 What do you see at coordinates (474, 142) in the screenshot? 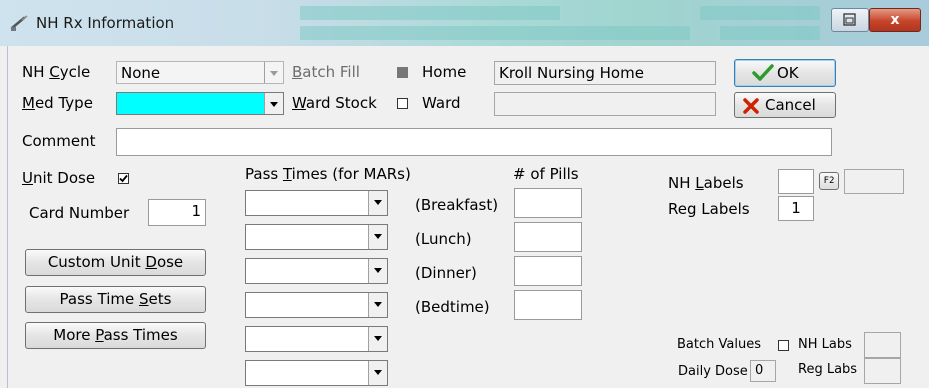
I see `comment-field` at bounding box center [474, 142].